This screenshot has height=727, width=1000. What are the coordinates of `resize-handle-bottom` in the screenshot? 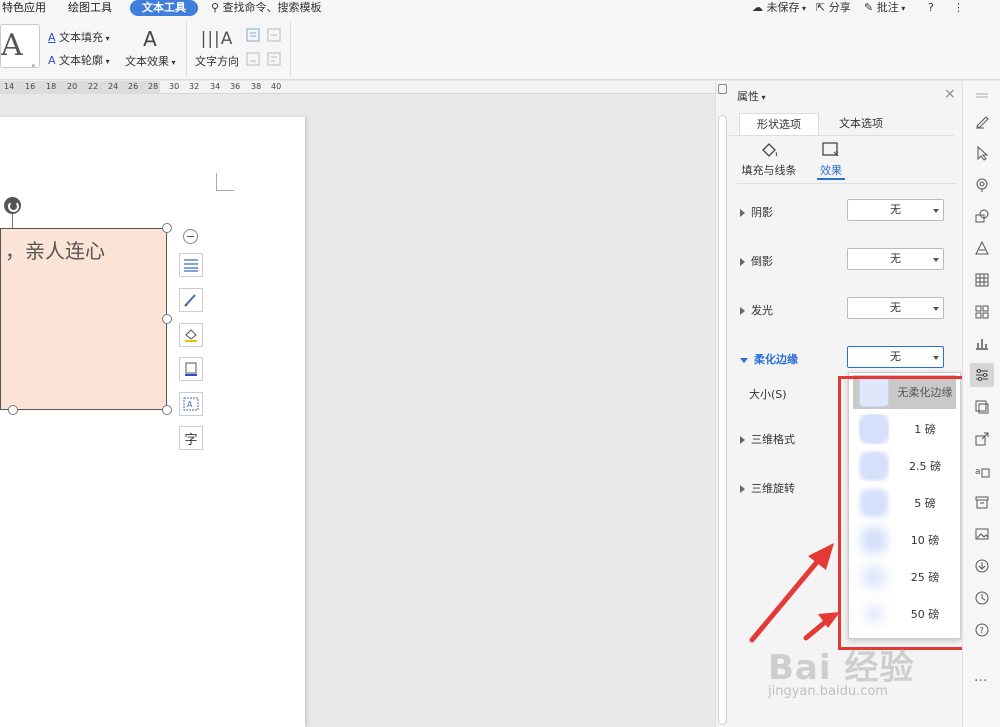 It's located at (13, 410).